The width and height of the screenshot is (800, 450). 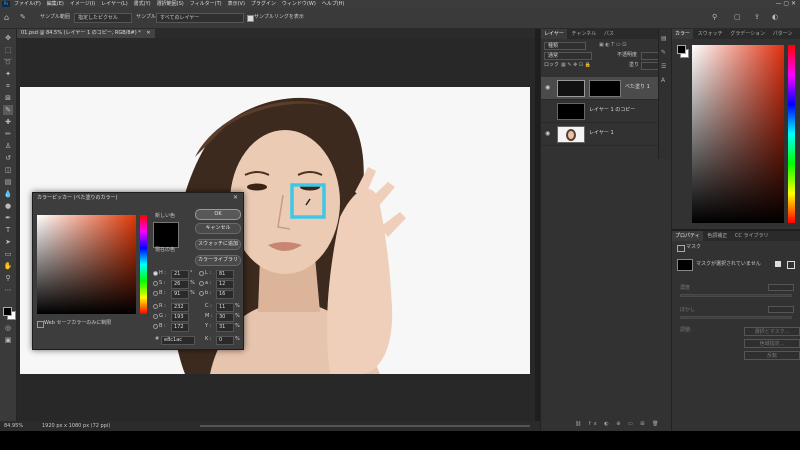 What do you see at coordinates (8, 170) in the screenshot?
I see `eraser-tool-icon: ◫` at bounding box center [8, 170].